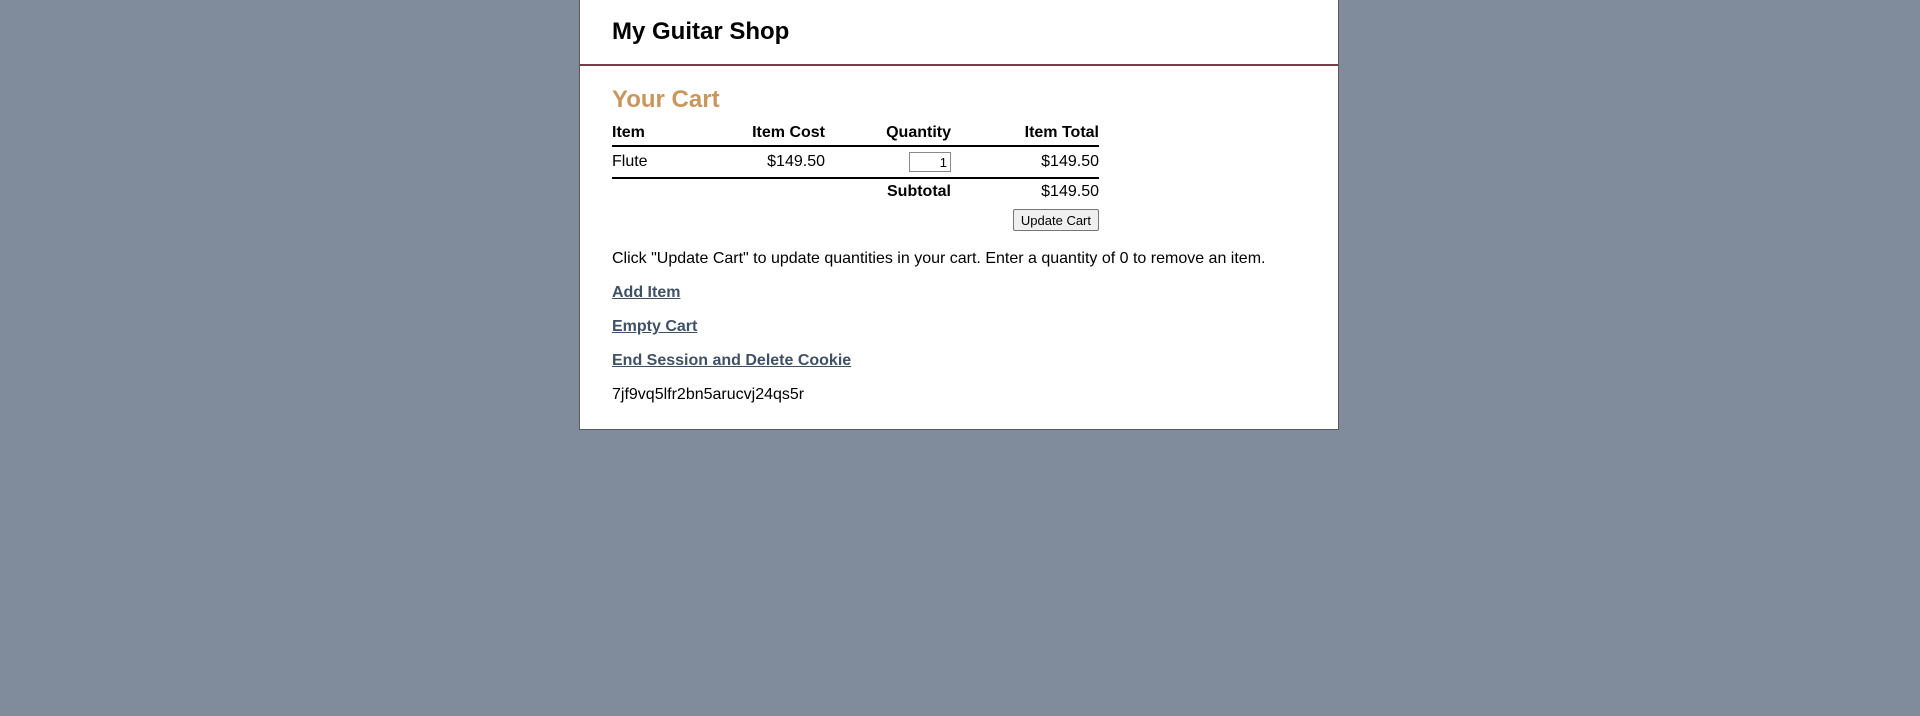  I want to click on end-session-link: End Session and Delete Cookie, so click(975, 361).